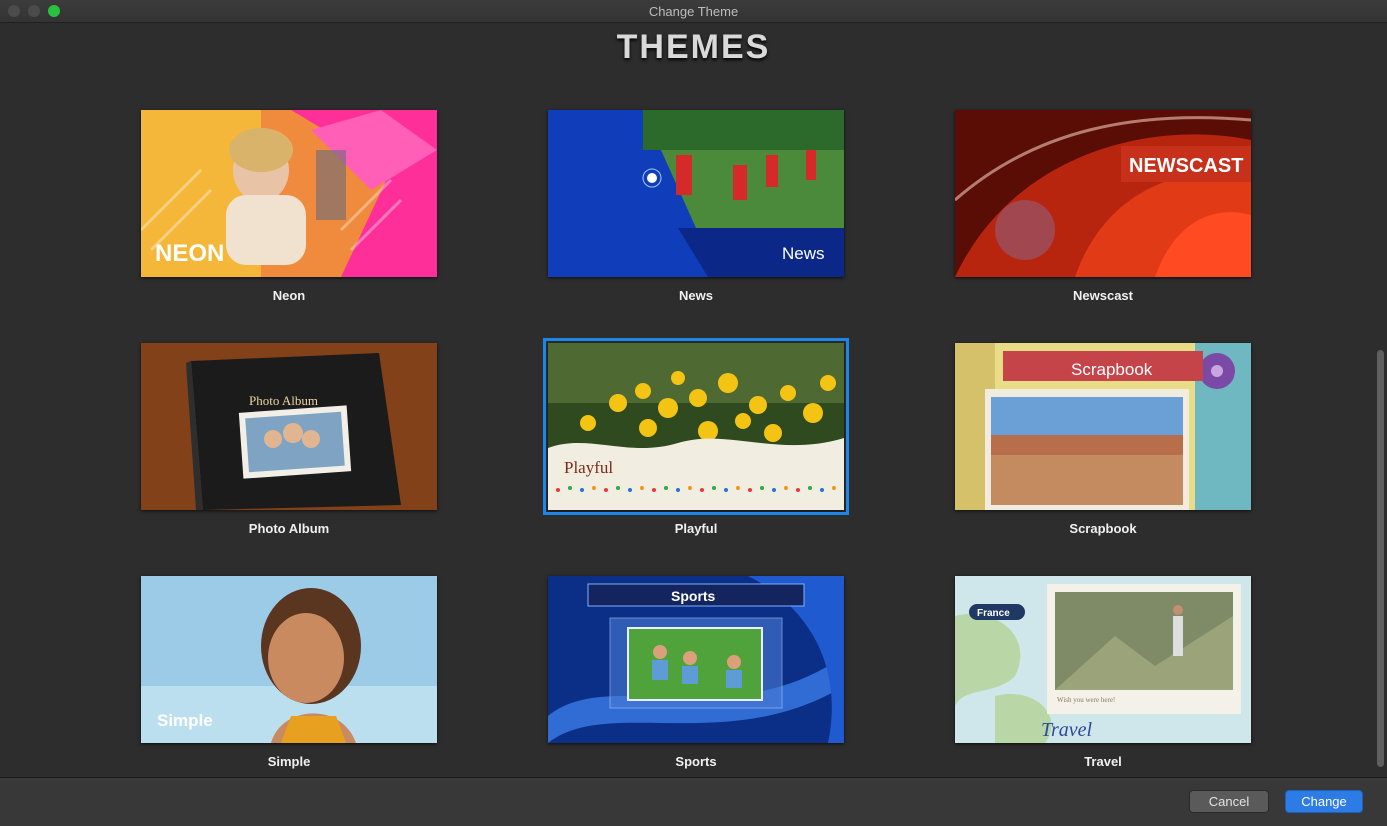  I want to click on neon-overlay-text: NEON, so click(189, 253).